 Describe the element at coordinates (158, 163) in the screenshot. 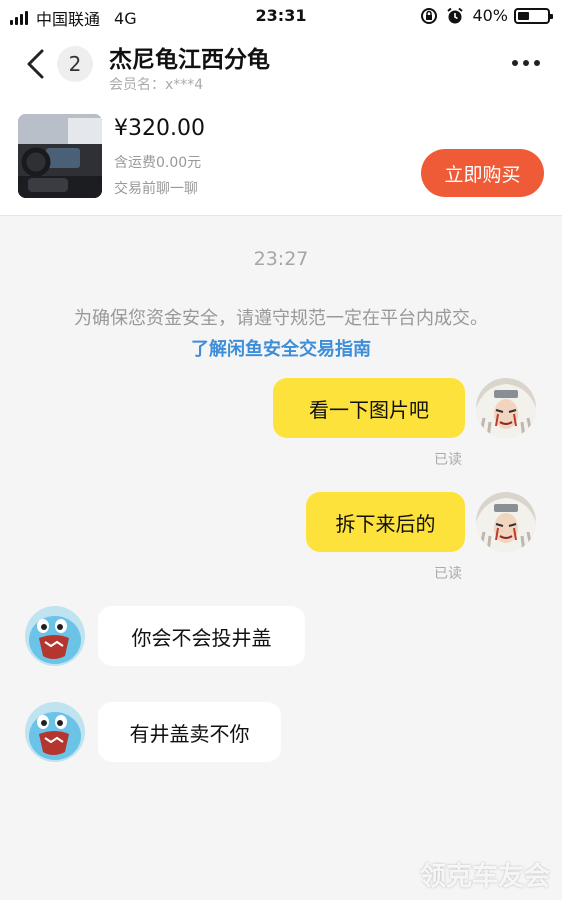

I see `shipping-fee: 含运费0.00元` at that location.